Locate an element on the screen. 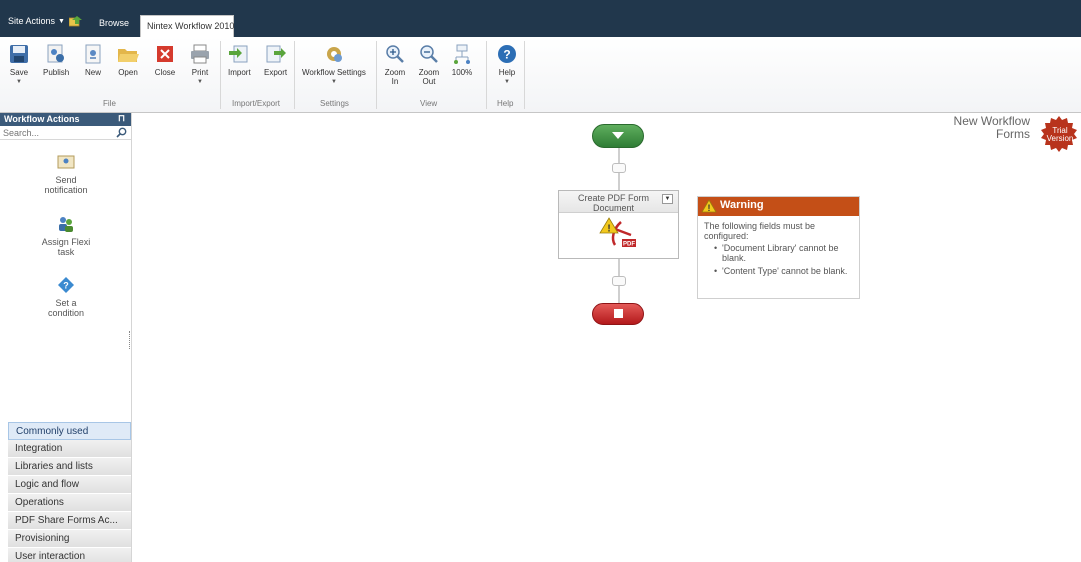  import-icon is located at coordinates (238, 54).